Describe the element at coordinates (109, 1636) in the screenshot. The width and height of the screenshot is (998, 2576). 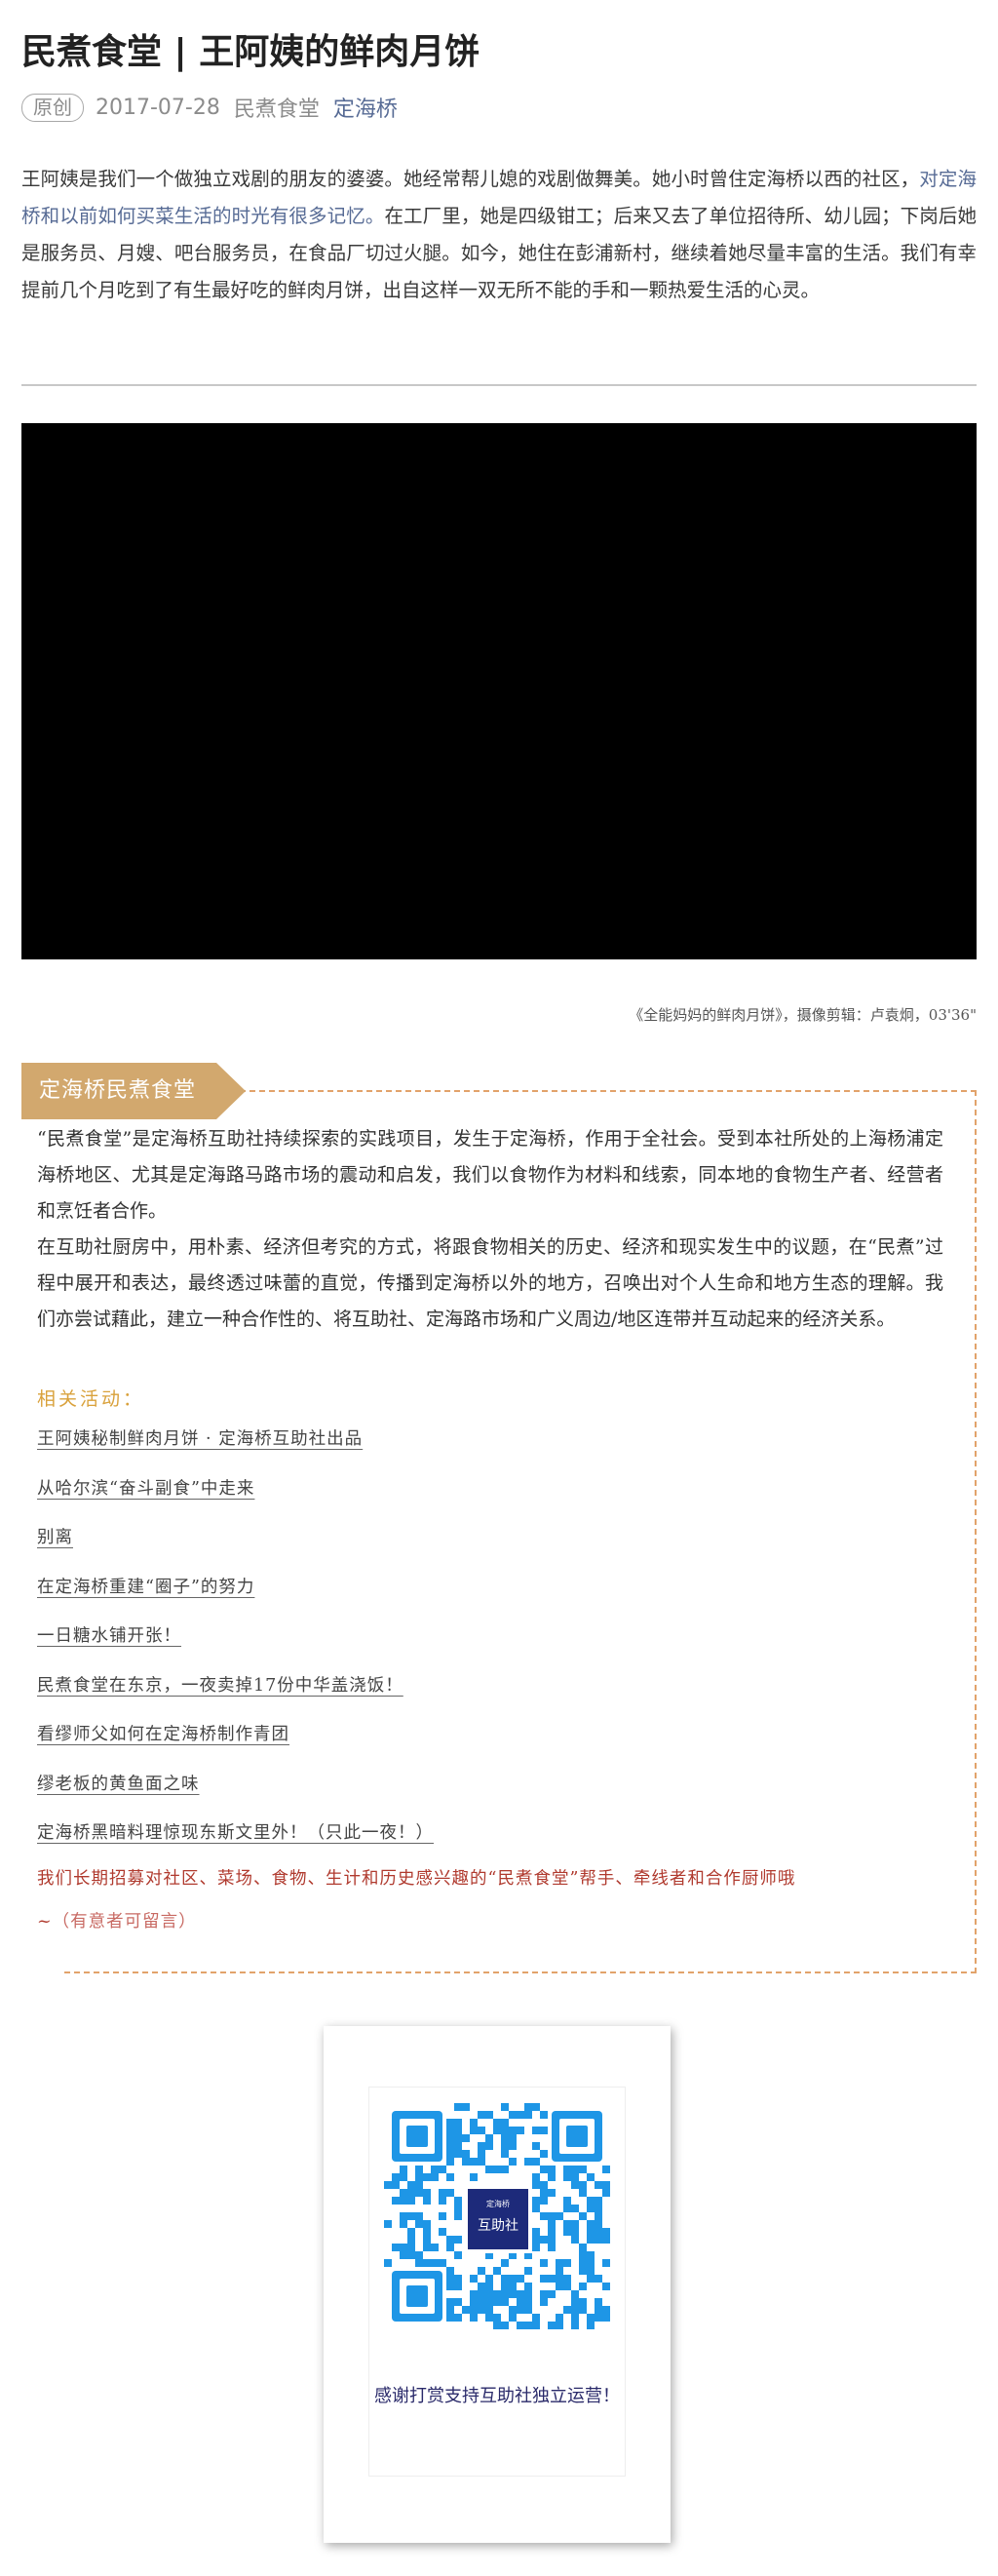
I see `related-link-text: 一日糖水铺开张！` at that location.